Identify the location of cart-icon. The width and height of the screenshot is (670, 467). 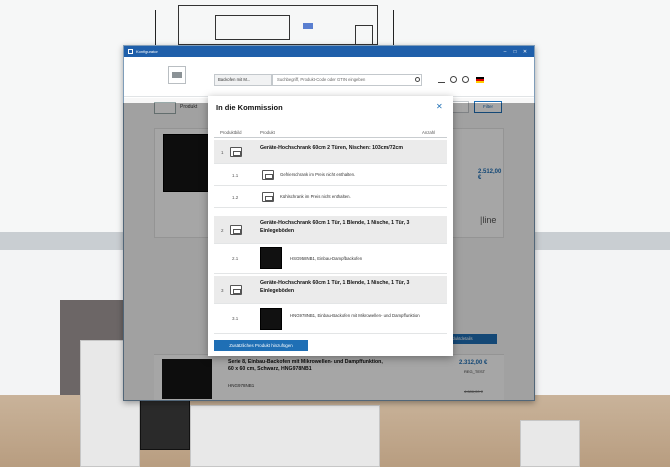
(441, 79).